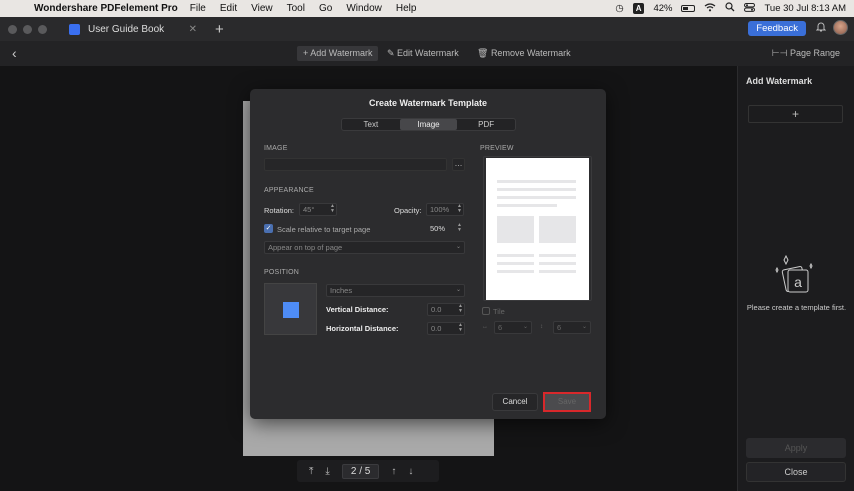  I want to click on zoom-window-button, so click(42, 29).